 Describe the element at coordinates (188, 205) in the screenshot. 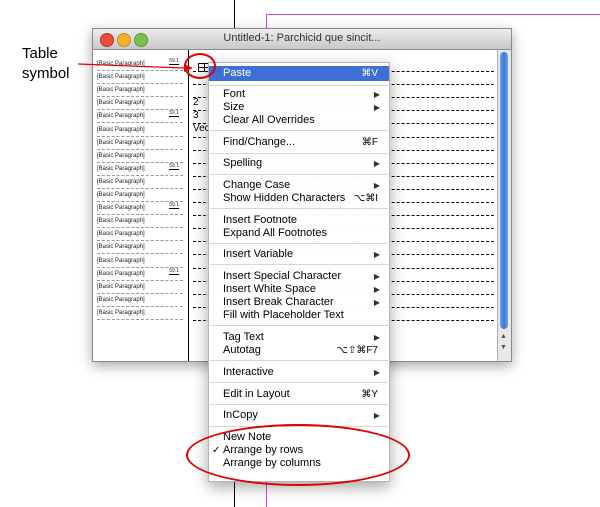

I see `column-divider` at that location.